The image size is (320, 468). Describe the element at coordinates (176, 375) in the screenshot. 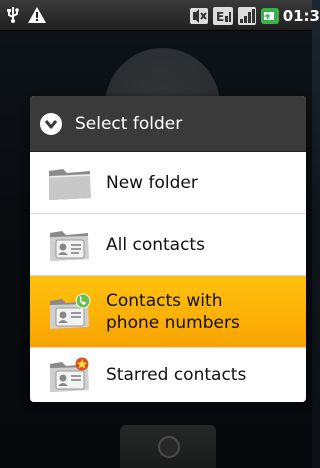

I see `folder-item-label: Starred contacts` at that location.